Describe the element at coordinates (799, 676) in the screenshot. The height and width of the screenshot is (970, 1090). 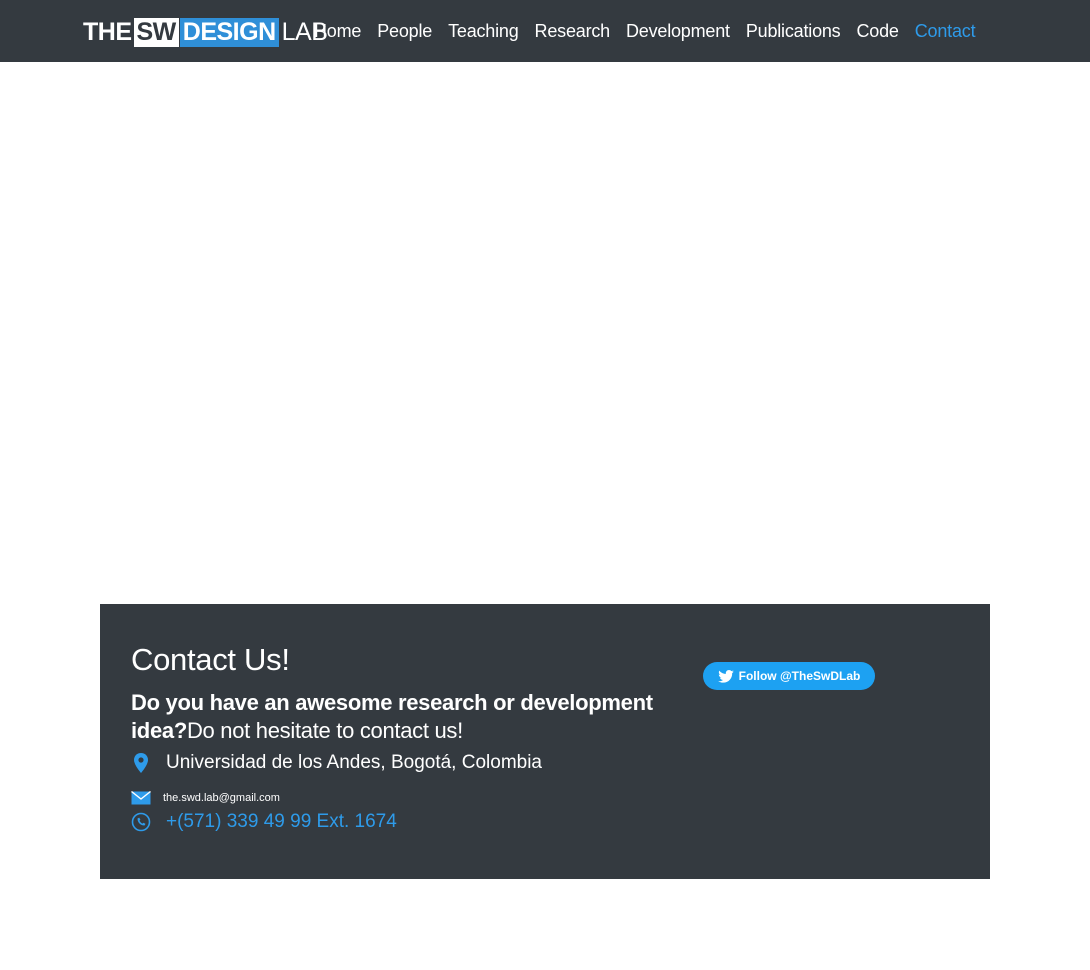
I see `twitter-follow-label: Follow @TheSwDLab` at that location.